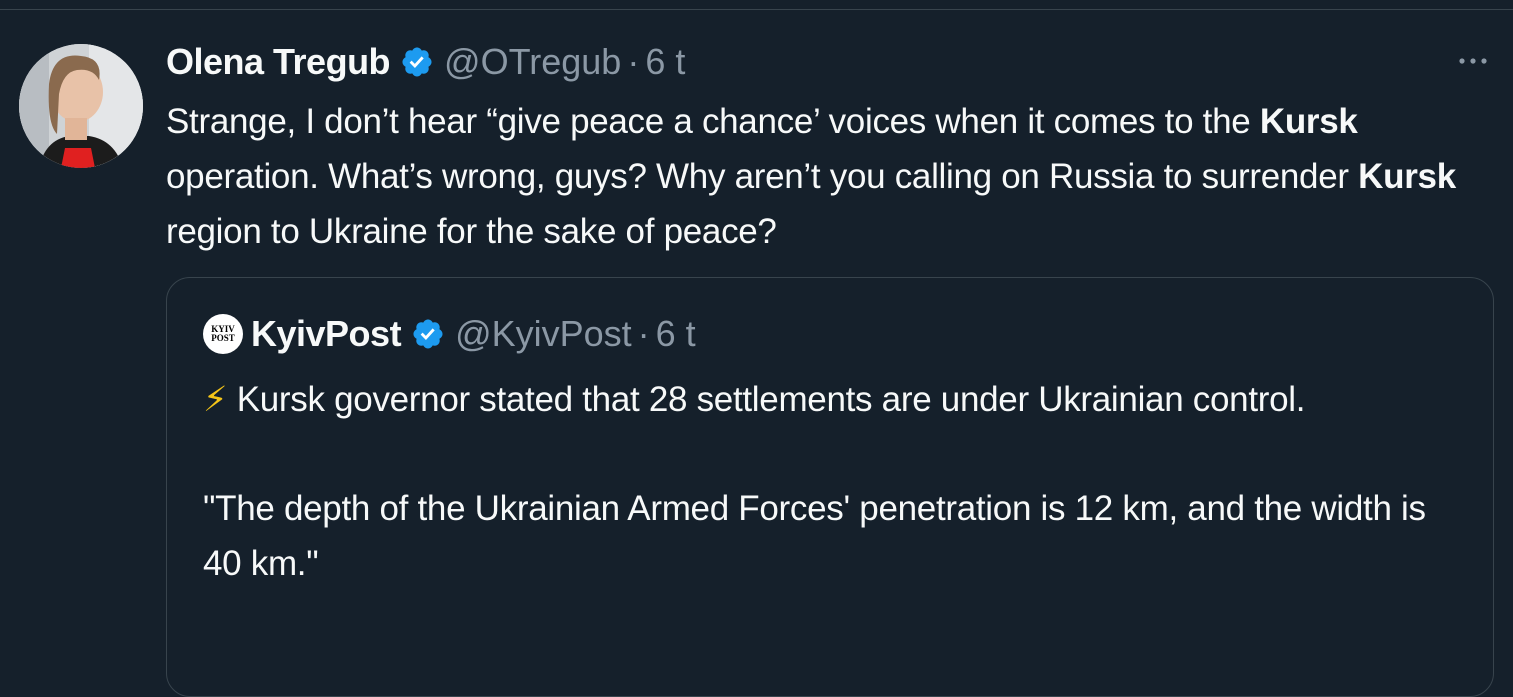 The height and width of the screenshot is (697, 1513). I want to click on author-name: Olena Tregub, so click(278, 62).